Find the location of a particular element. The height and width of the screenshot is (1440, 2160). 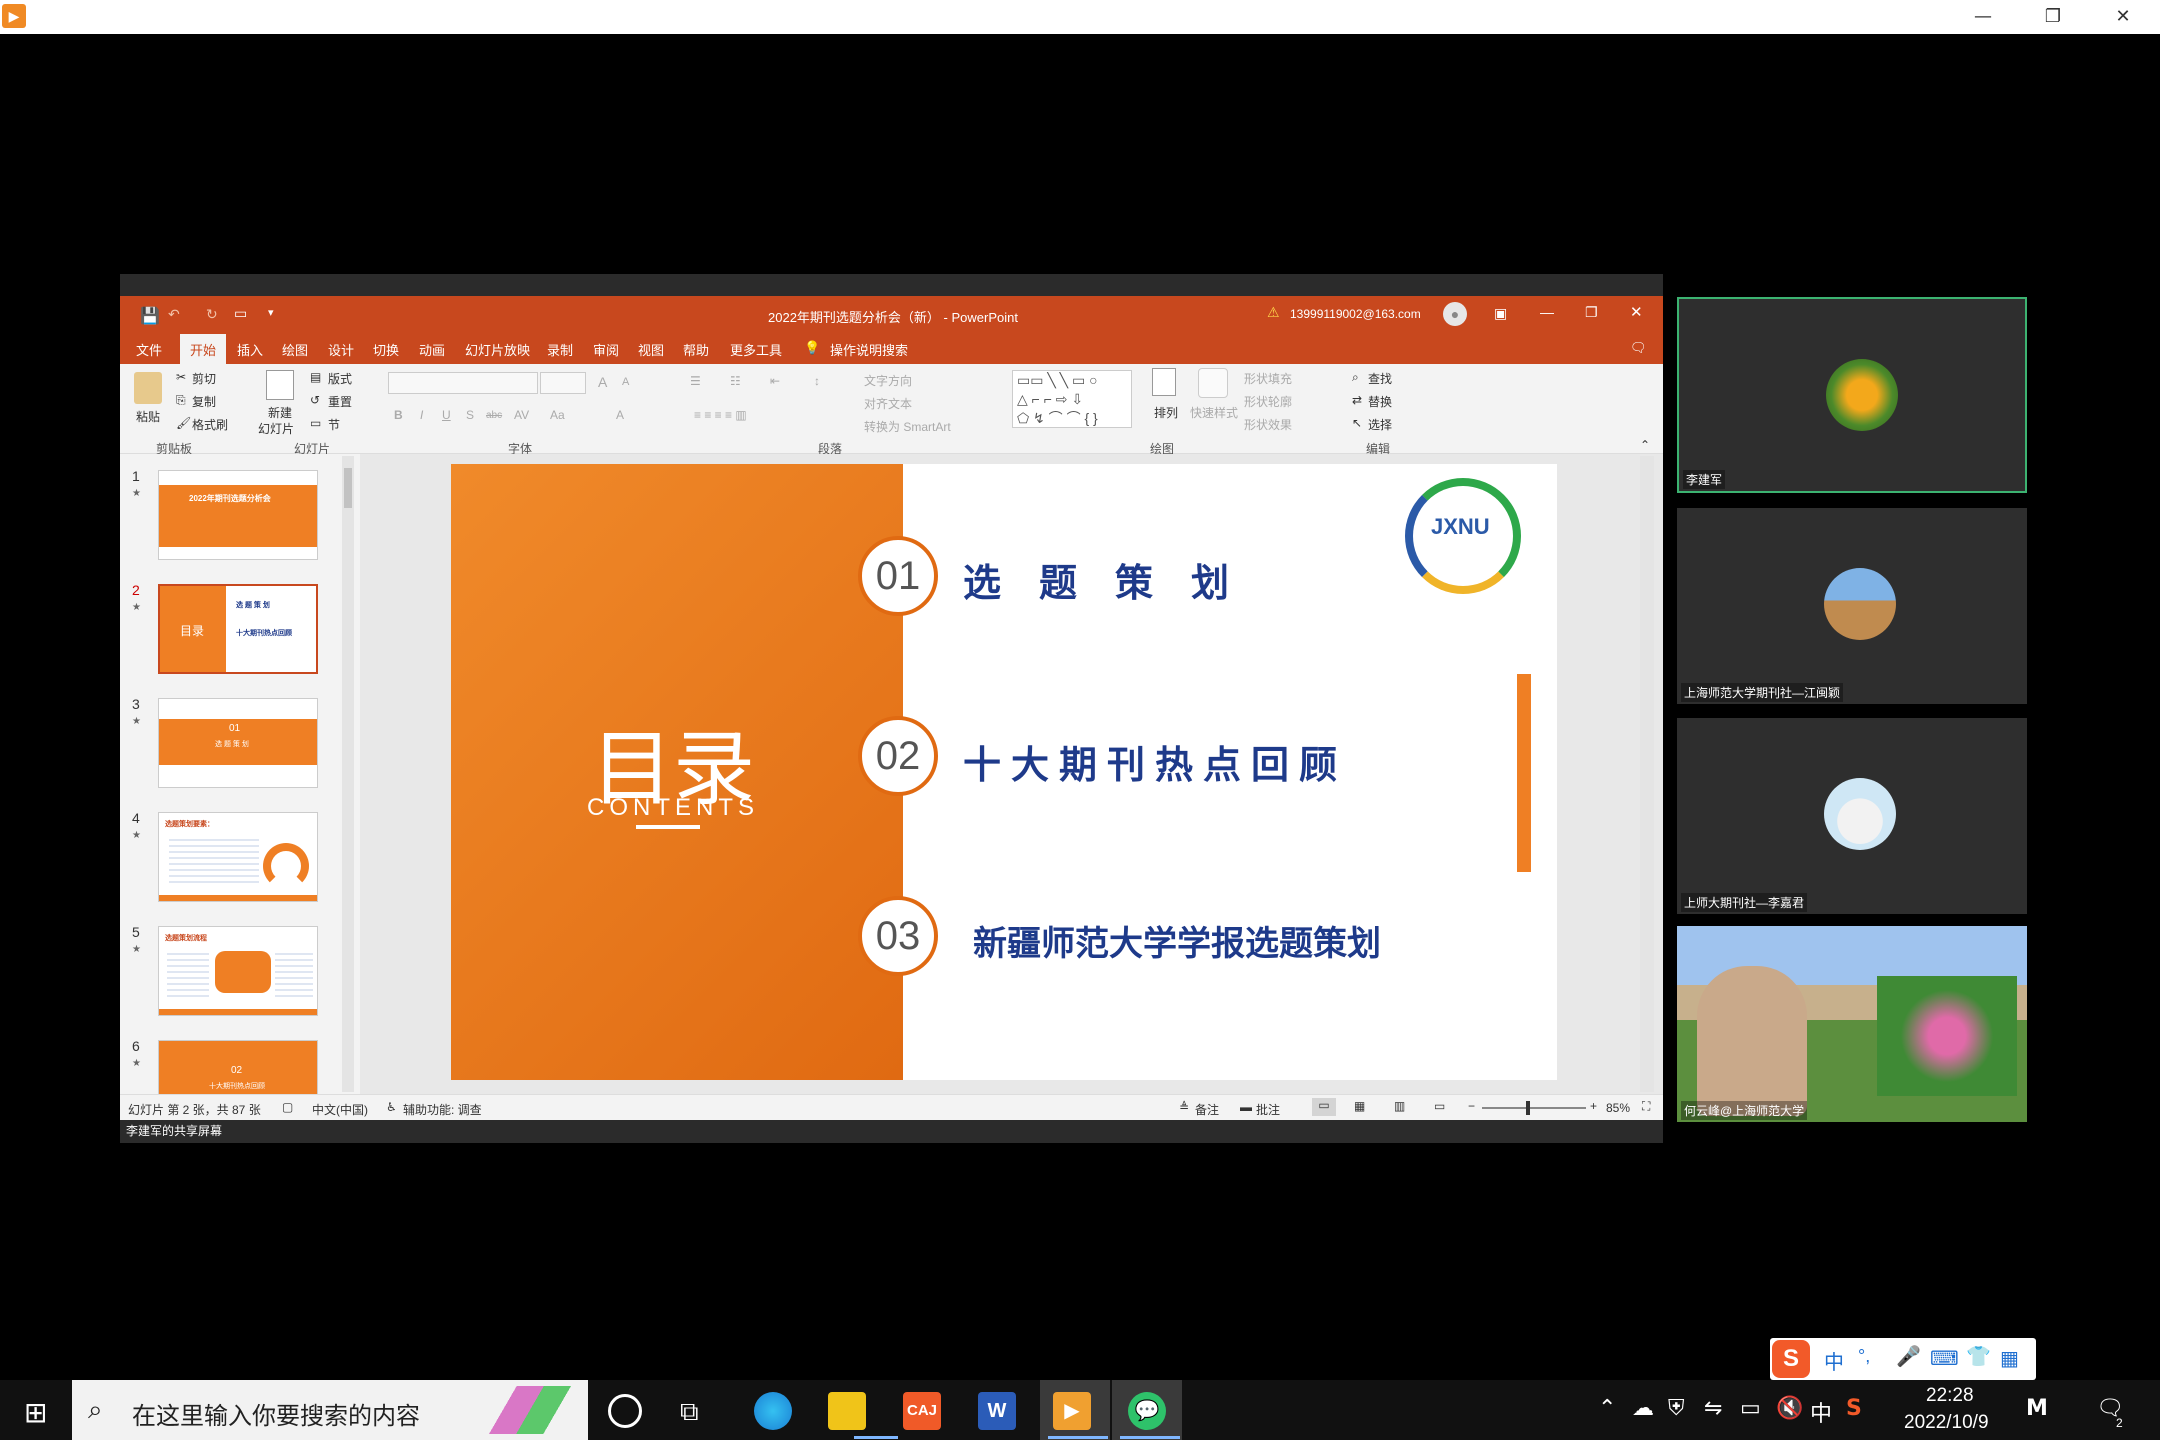

layout-icon: ▤ is located at coordinates (315, 377).